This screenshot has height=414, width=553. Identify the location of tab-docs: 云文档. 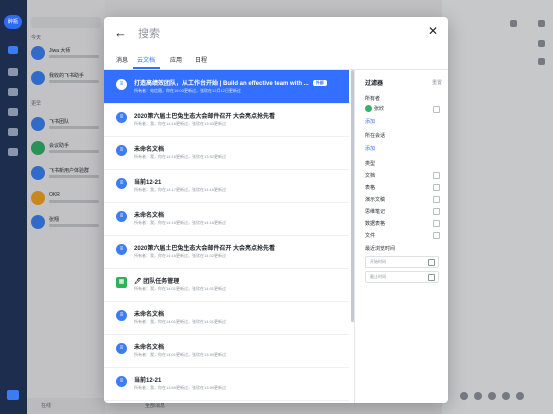
(146, 59).